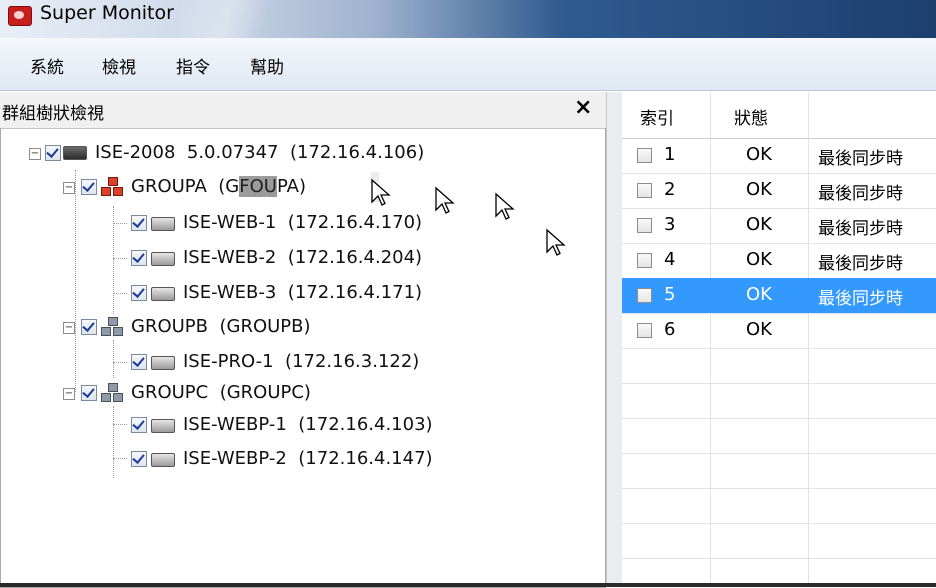  I want to click on groupa-alias-start: (G, so click(229, 186).